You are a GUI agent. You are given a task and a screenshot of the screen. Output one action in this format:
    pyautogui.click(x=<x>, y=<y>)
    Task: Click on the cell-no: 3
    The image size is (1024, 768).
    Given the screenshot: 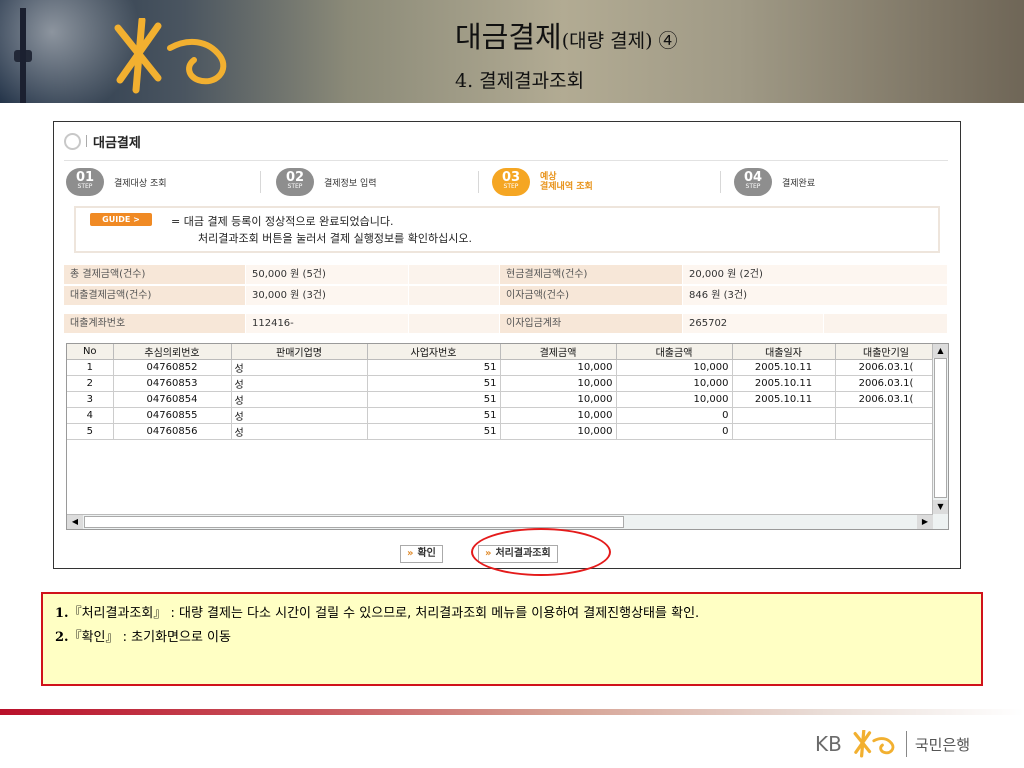 What is the action you would take?
    pyautogui.click(x=90, y=399)
    